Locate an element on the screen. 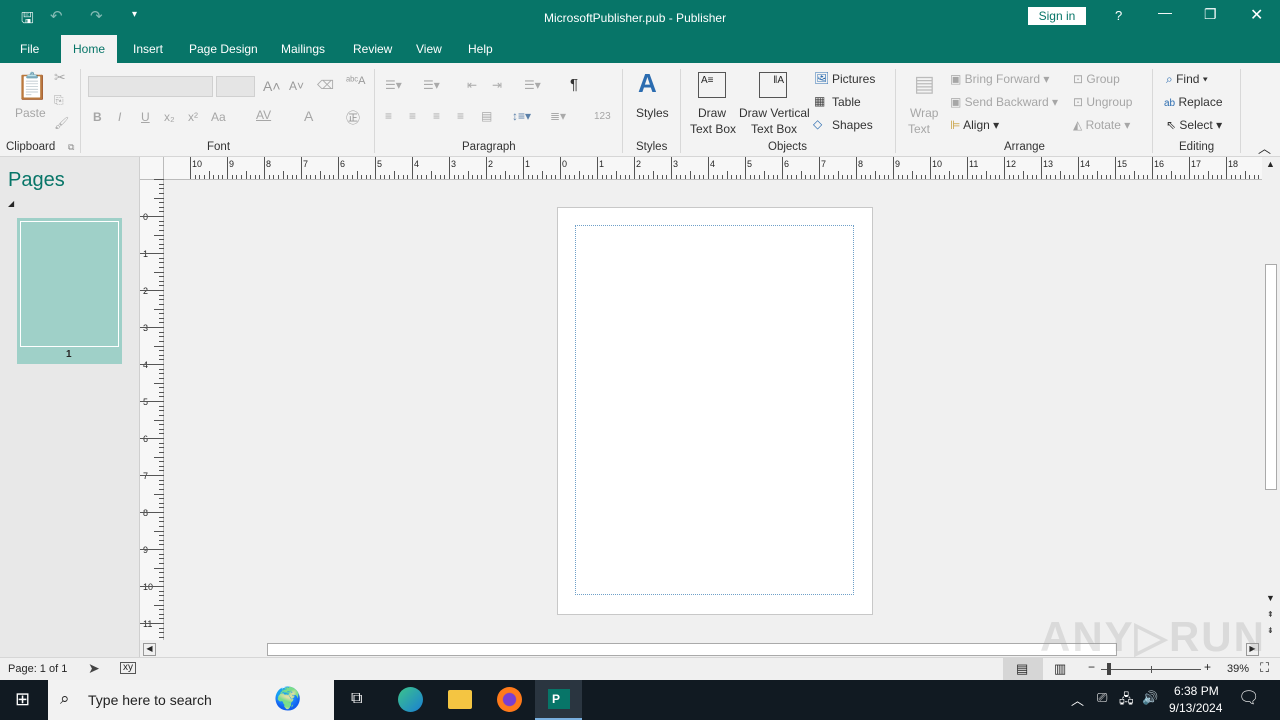 The width and height of the screenshot is (1280, 720). styles-button: Styles is located at coordinates (652, 113).